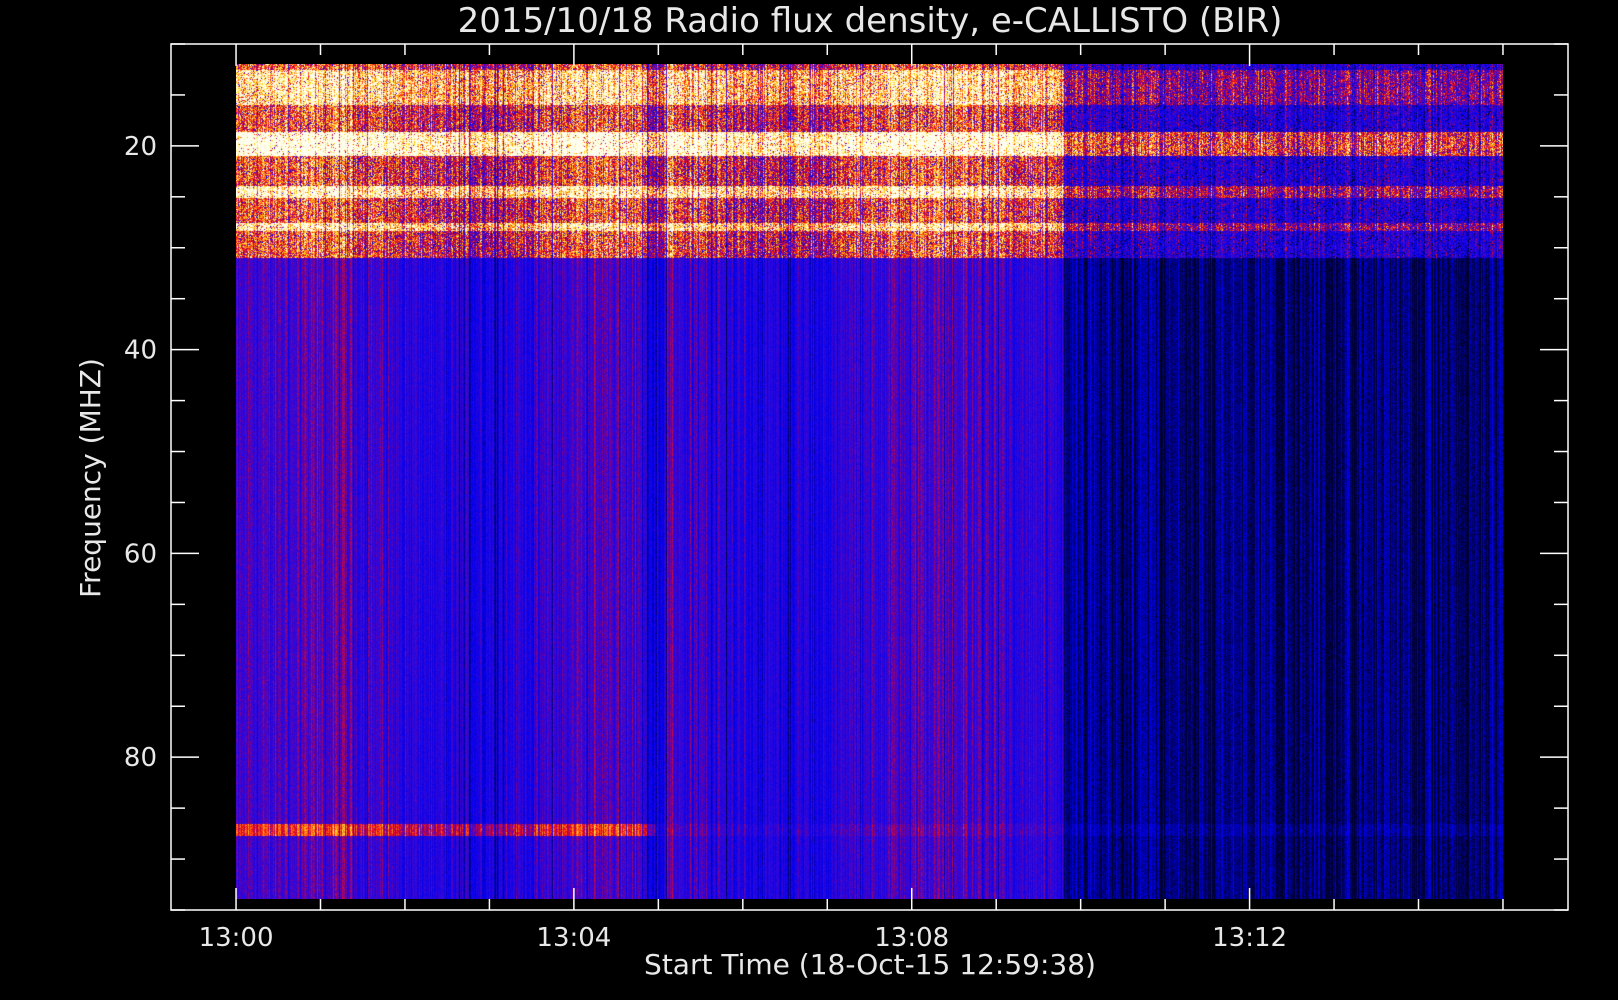 This screenshot has width=1618, height=1000. I want to click on y-tick-label: 60, so click(140, 554).